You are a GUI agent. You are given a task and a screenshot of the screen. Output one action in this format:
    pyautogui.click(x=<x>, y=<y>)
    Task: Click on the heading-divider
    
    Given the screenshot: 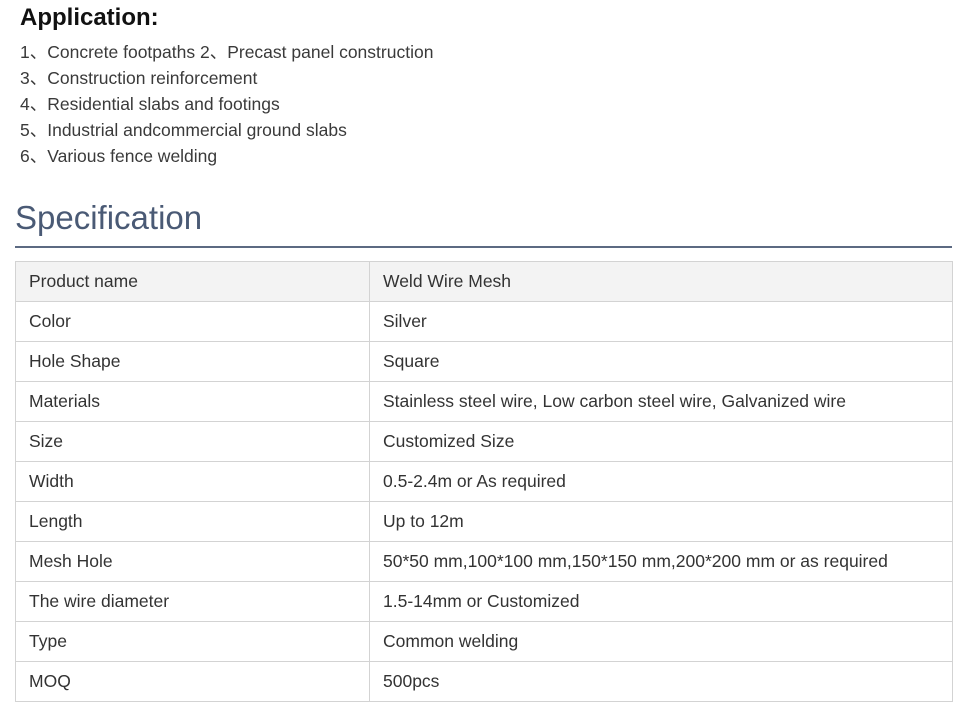 What is the action you would take?
    pyautogui.click(x=483, y=247)
    